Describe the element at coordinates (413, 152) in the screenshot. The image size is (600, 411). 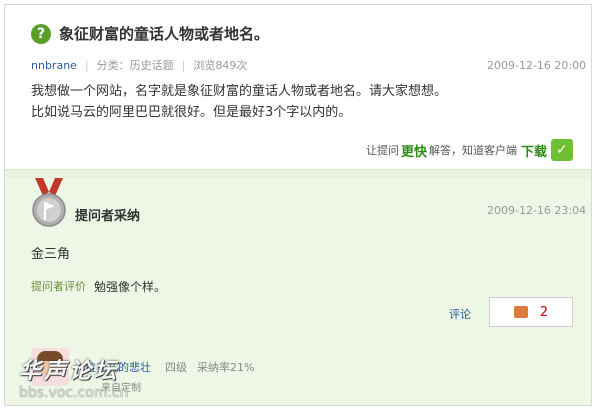
I see `promo-fast: 更快` at that location.